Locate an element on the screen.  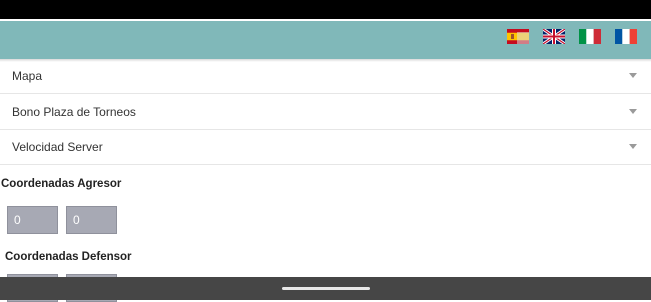
home-gesture-handle is located at coordinates (326, 288).